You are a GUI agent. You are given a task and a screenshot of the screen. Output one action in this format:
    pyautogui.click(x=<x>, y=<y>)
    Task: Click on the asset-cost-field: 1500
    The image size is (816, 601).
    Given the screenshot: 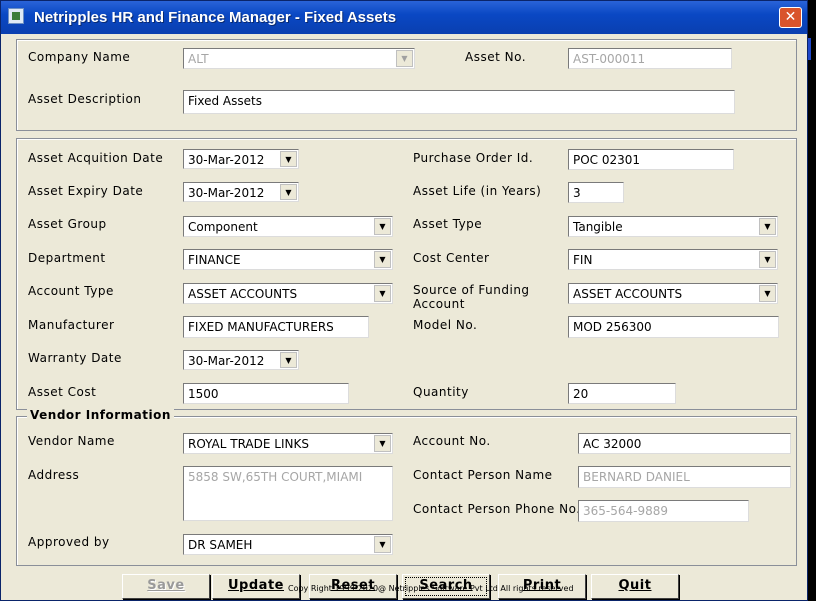 What is the action you would take?
    pyautogui.click(x=266, y=393)
    